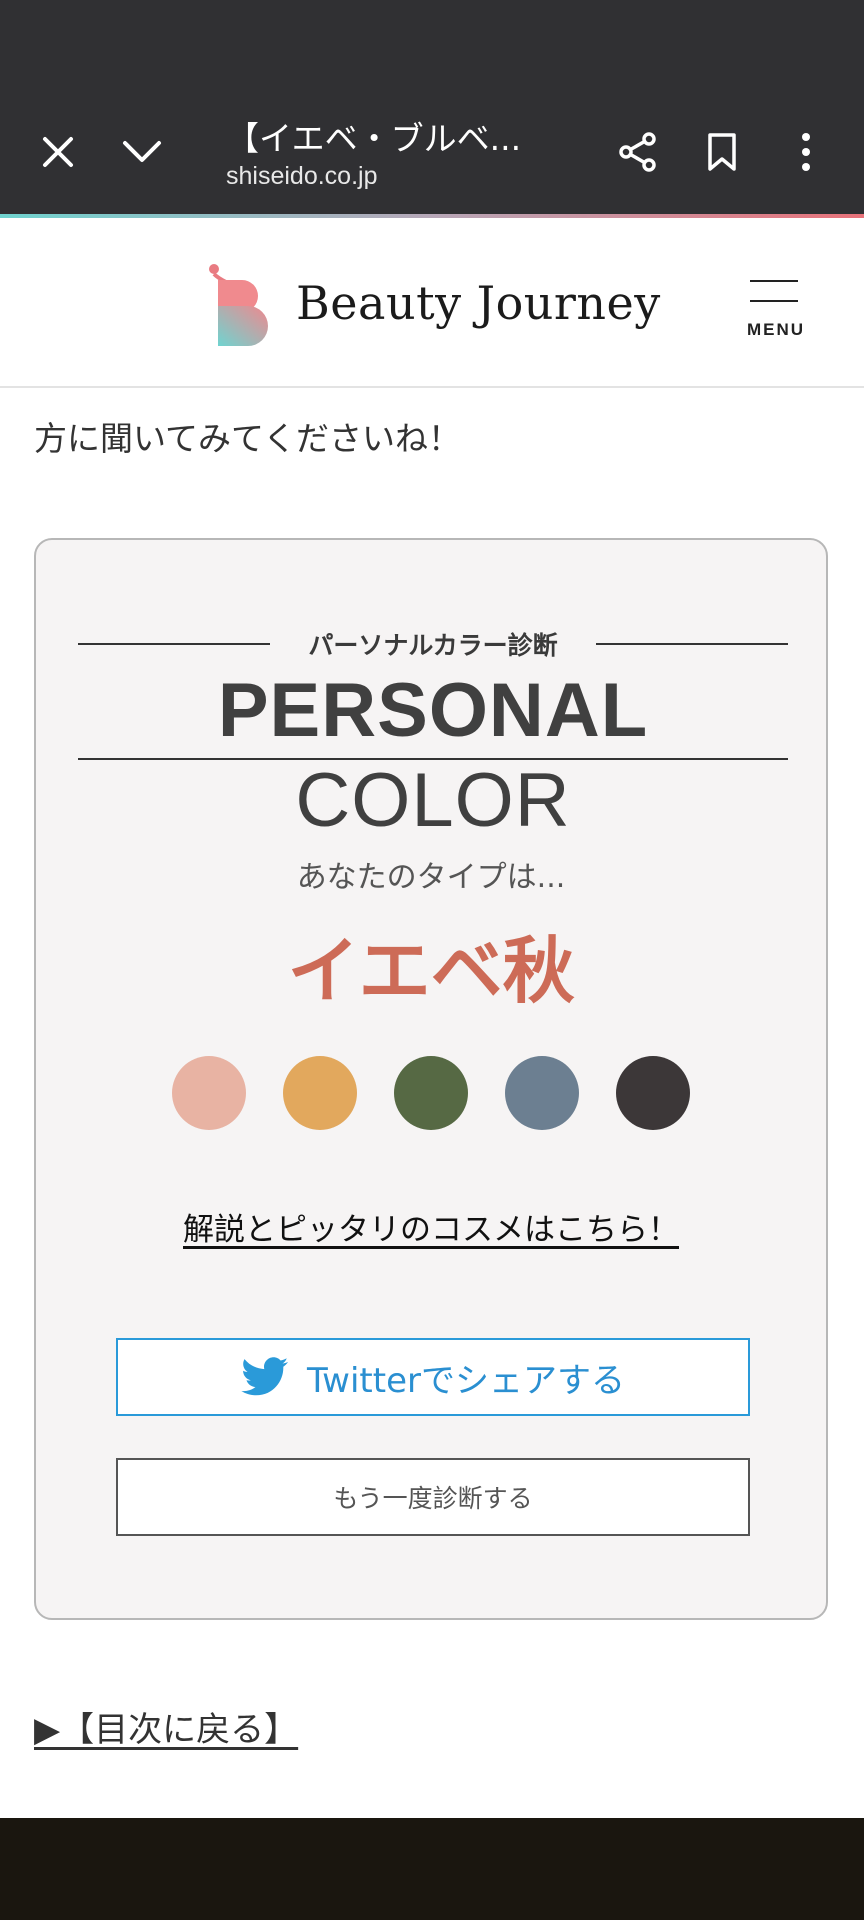 The width and height of the screenshot is (864, 1920). I want to click on bookmark-icon, so click(722, 152).